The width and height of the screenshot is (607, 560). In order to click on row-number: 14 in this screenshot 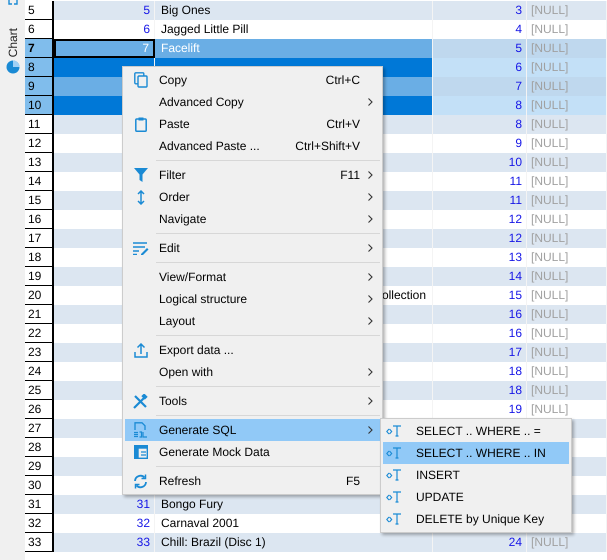, I will do `click(39, 181)`.